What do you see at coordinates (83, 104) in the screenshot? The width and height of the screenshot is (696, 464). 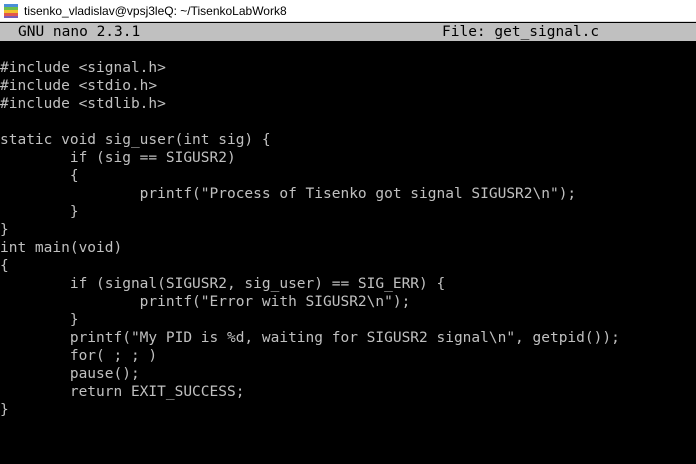 I see `code-line: #include <stdlib.h>` at bounding box center [83, 104].